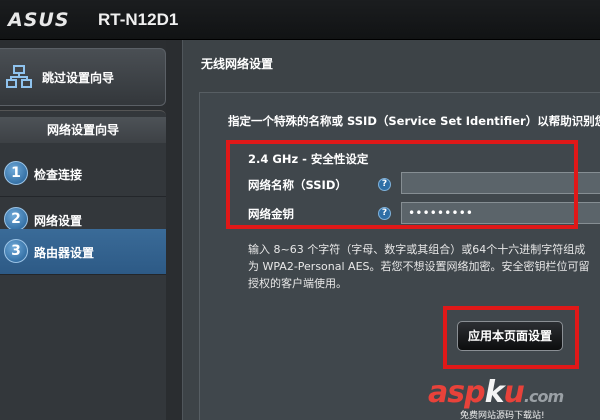 This screenshot has height=420, width=600. I want to click on note-line: 授权的客户端使用。, so click(297, 283).